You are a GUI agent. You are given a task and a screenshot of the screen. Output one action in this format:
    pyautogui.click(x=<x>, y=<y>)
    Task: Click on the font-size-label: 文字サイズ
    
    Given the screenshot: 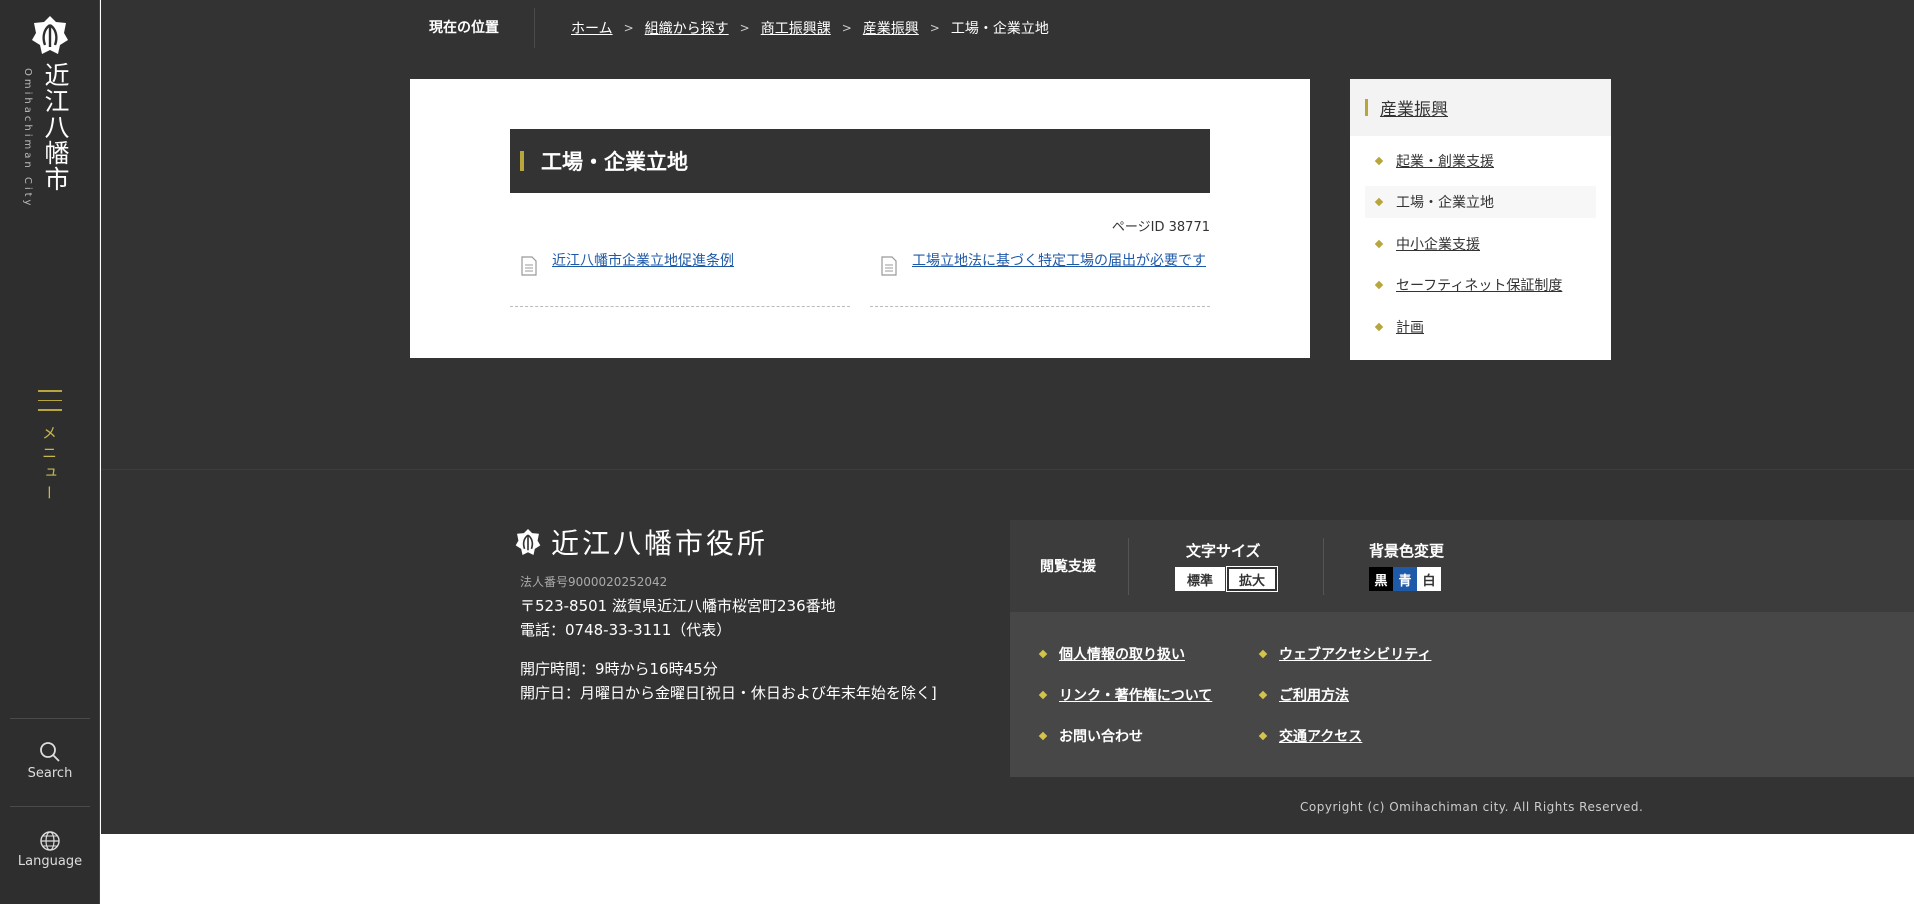 What is the action you would take?
    pyautogui.click(x=1223, y=551)
    